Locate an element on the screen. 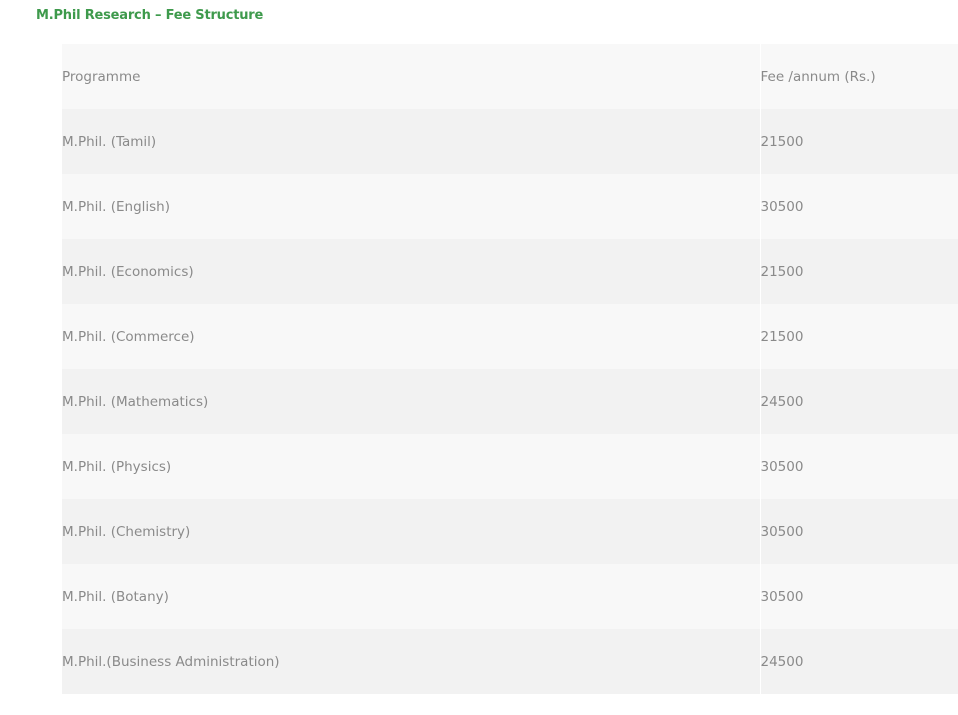 Image resolution: width=958 pixels, height=715 pixels. programme-cell: M.Phil. (Chemistry) is located at coordinates (411, 531).